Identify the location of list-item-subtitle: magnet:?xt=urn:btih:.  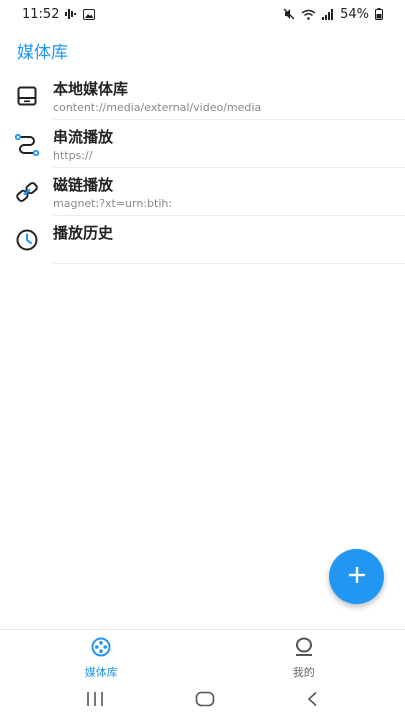
(113, 203).